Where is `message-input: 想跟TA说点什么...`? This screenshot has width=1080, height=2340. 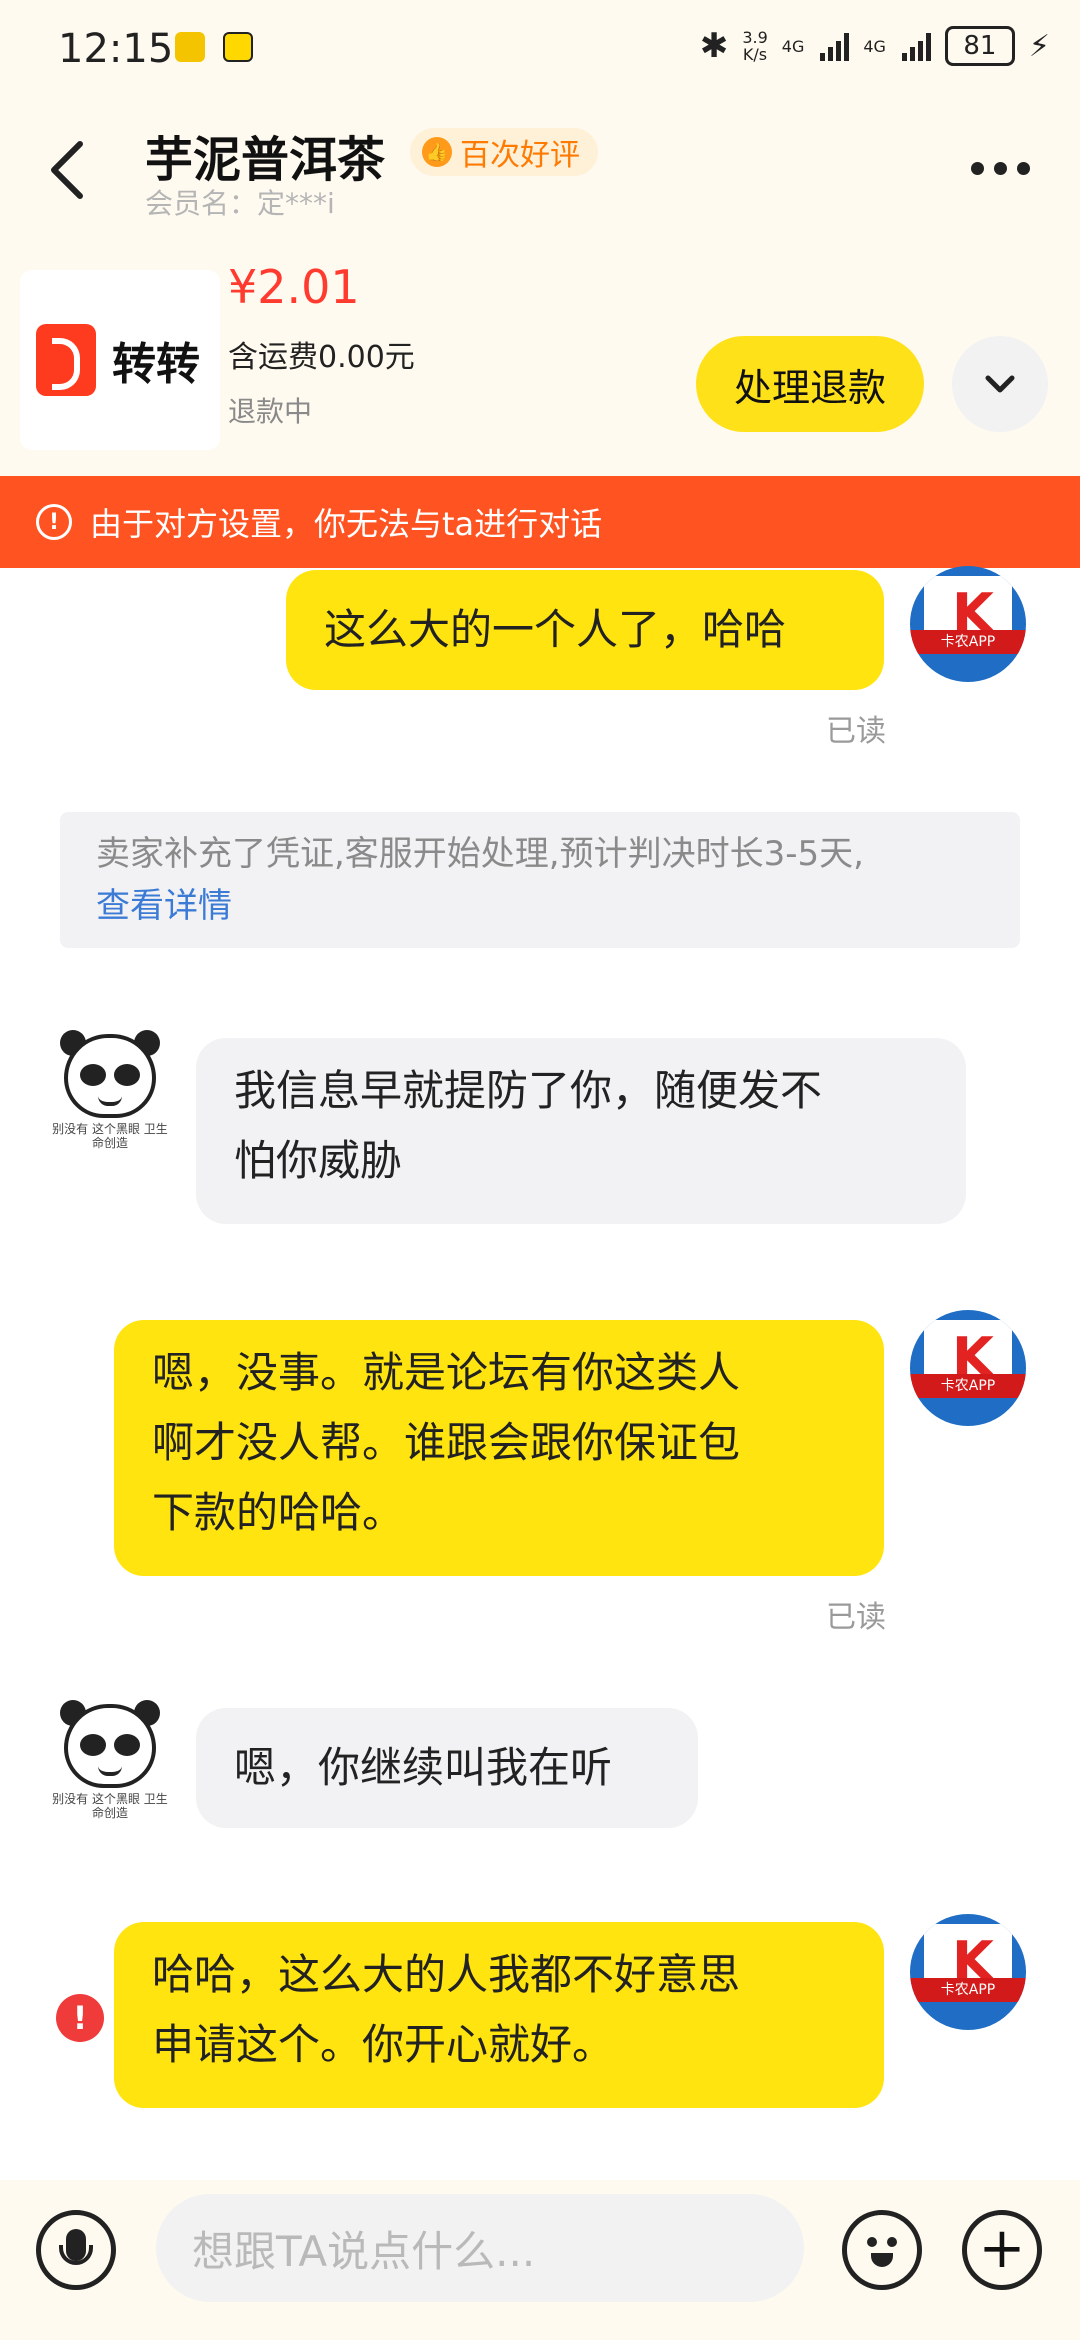
message-input: 想跟TA说点什么... is located at coordinates (480, 2248).